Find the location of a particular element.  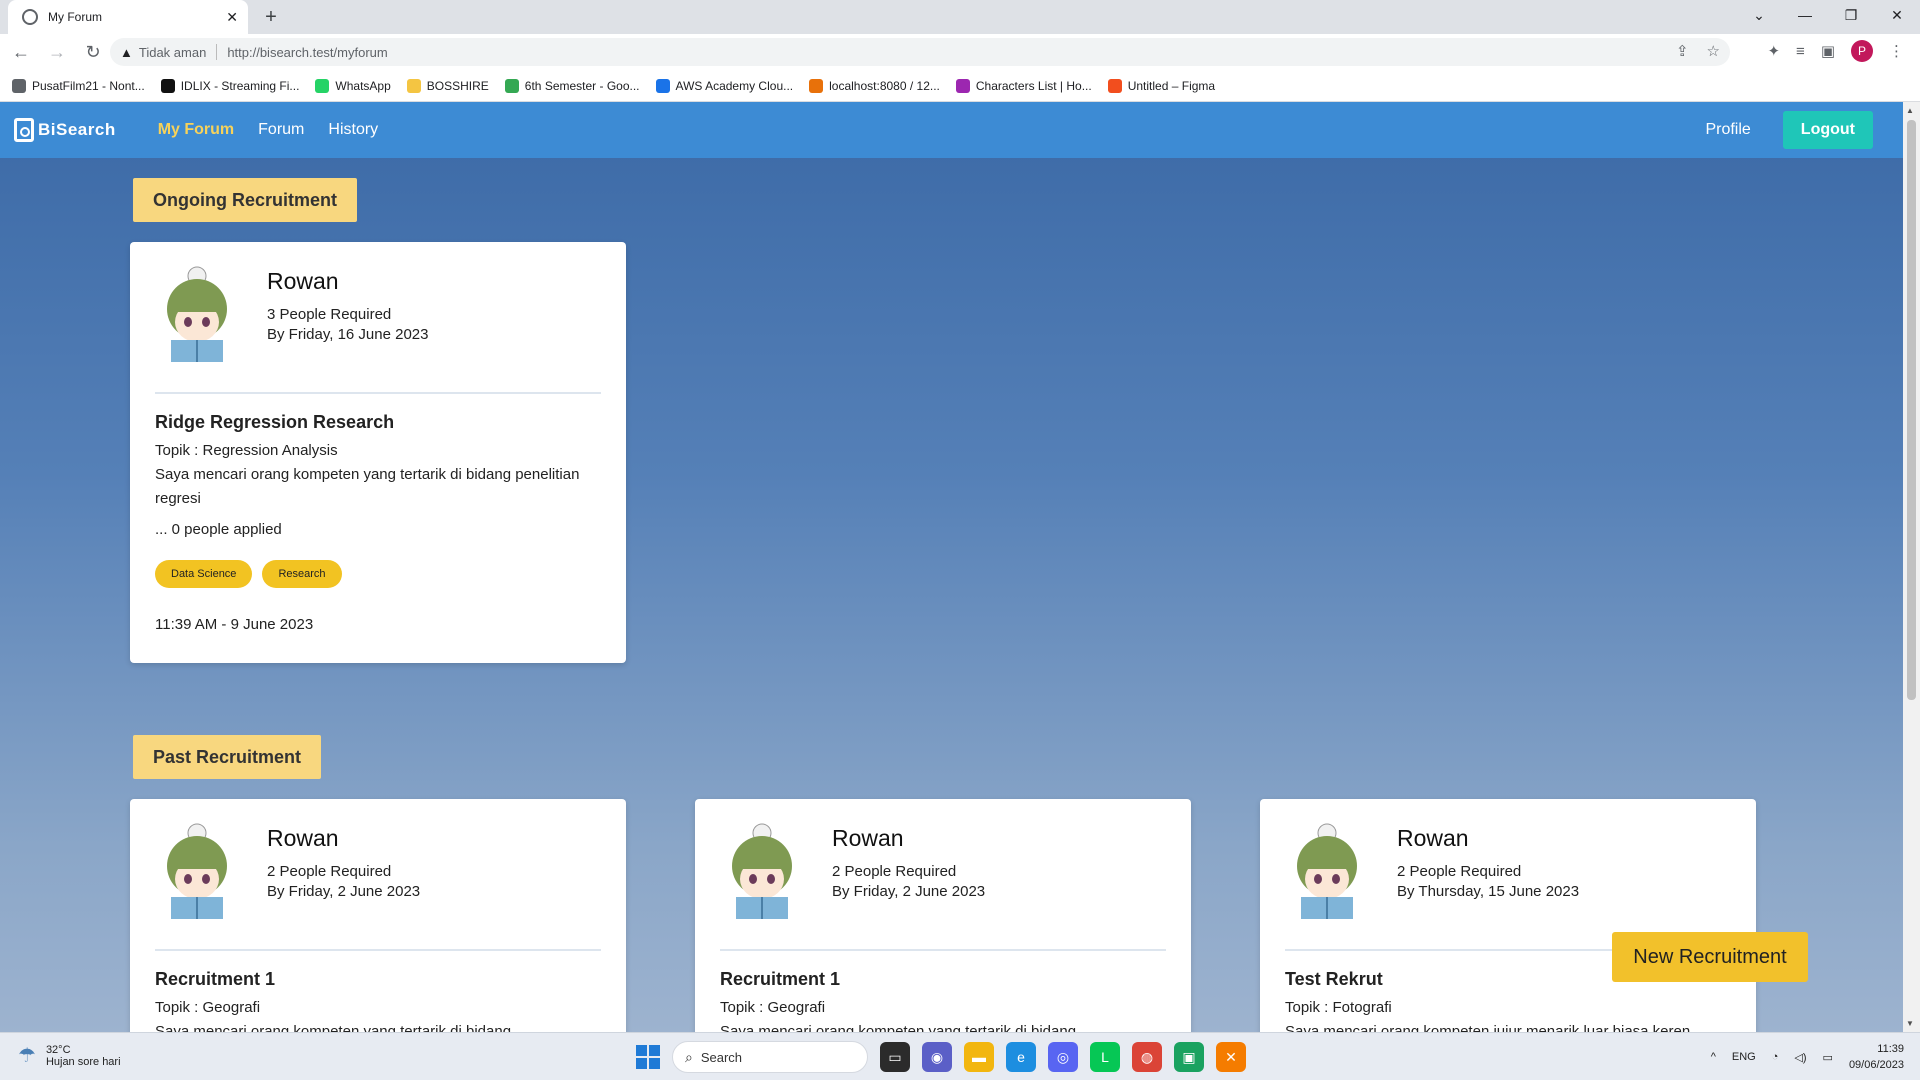

line-icon: L is located at coordinates (1105, 1057).